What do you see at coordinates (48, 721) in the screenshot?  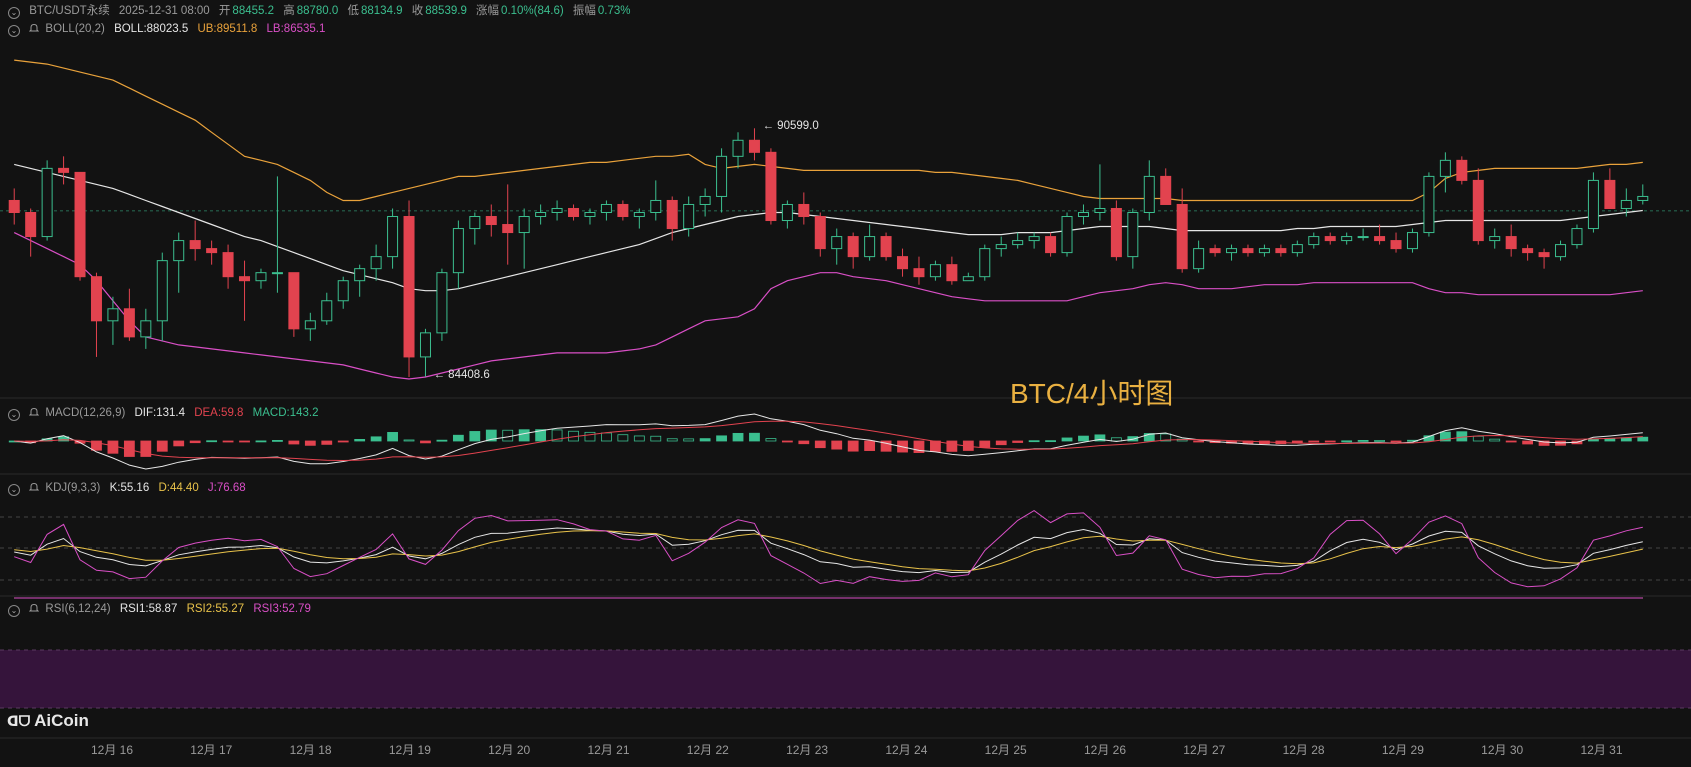 I see `aicoin-logo: ᗡᗜ AiCoin` at bounding box center [48, 721].